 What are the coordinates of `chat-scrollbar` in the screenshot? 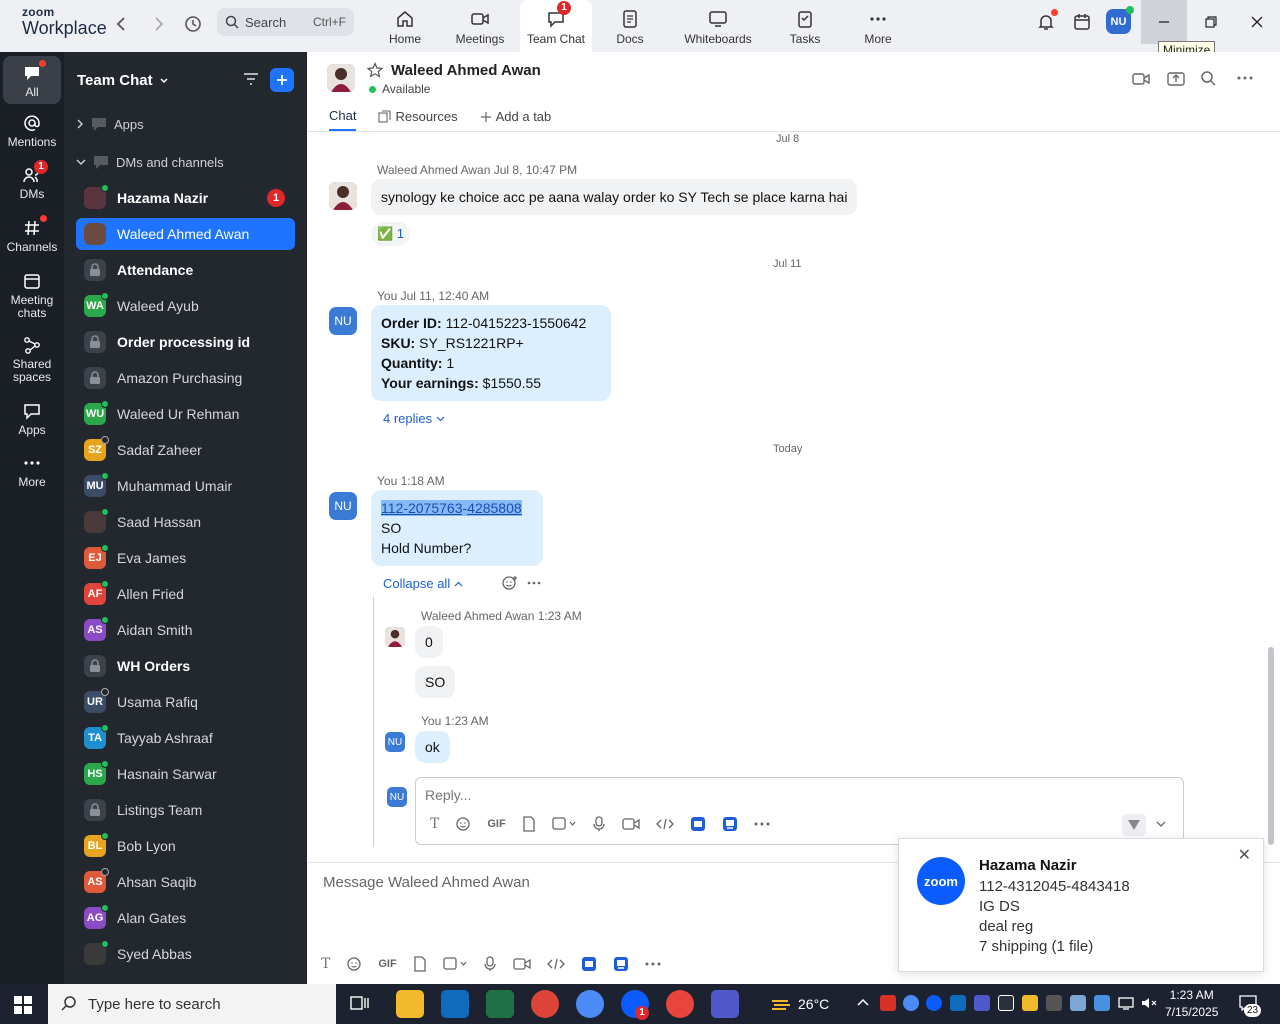 It's located at (1271, 746).